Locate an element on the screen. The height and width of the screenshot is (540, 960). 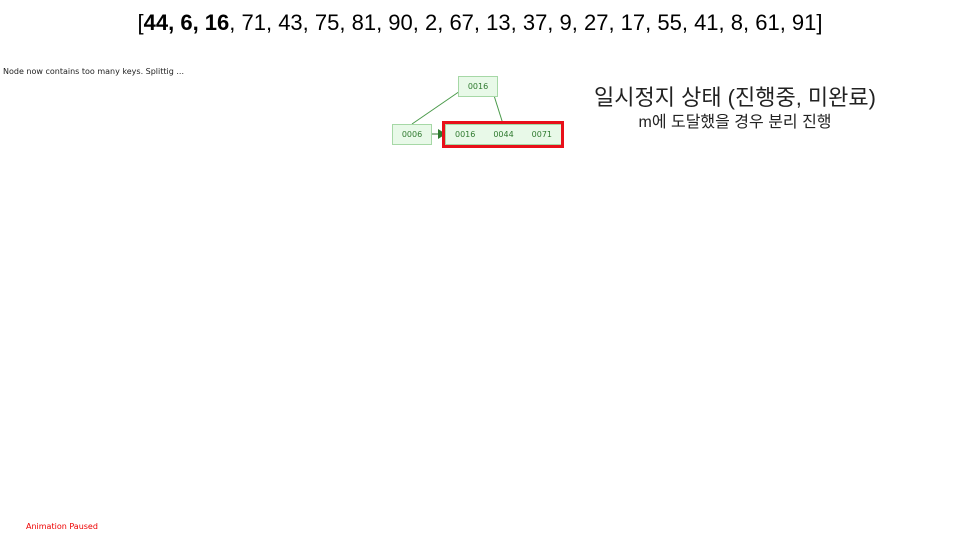
tree-node-left: 0006 is located at coordinates (412, 134).